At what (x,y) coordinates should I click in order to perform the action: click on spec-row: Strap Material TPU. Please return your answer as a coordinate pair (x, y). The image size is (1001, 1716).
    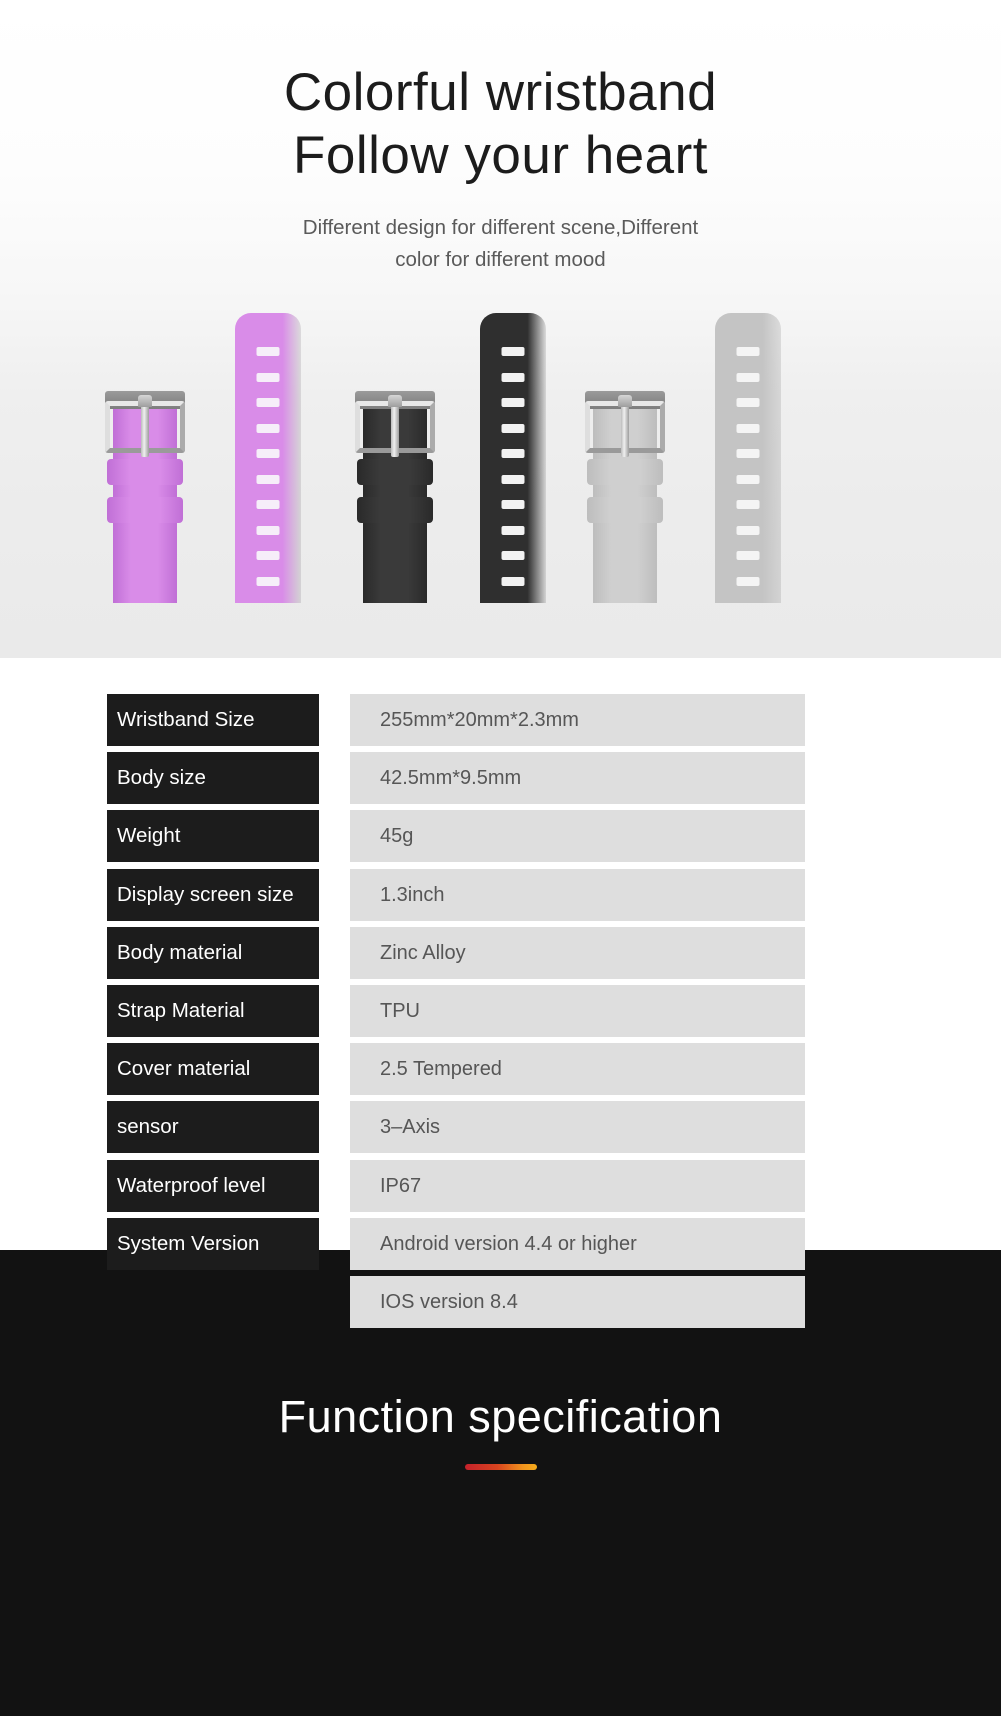
    Looking at the image, I should click on (500, 1011).